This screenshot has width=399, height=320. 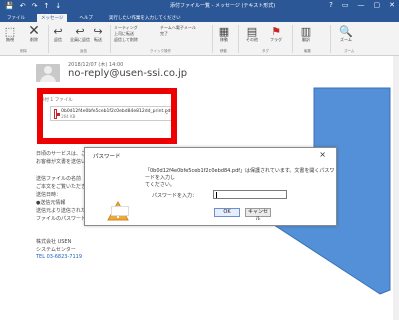 What do you see at coordinates (16, 18) in the screenshot?
I see `tab-file: ファイル` at bounding box center [16, 18].